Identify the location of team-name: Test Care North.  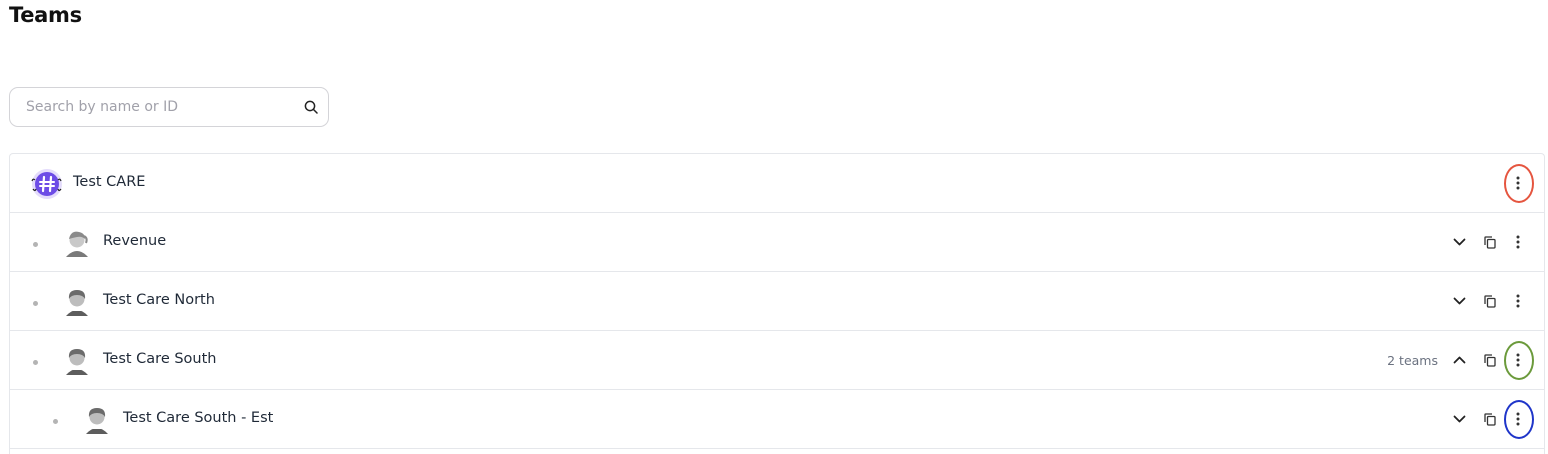
(159, 300).